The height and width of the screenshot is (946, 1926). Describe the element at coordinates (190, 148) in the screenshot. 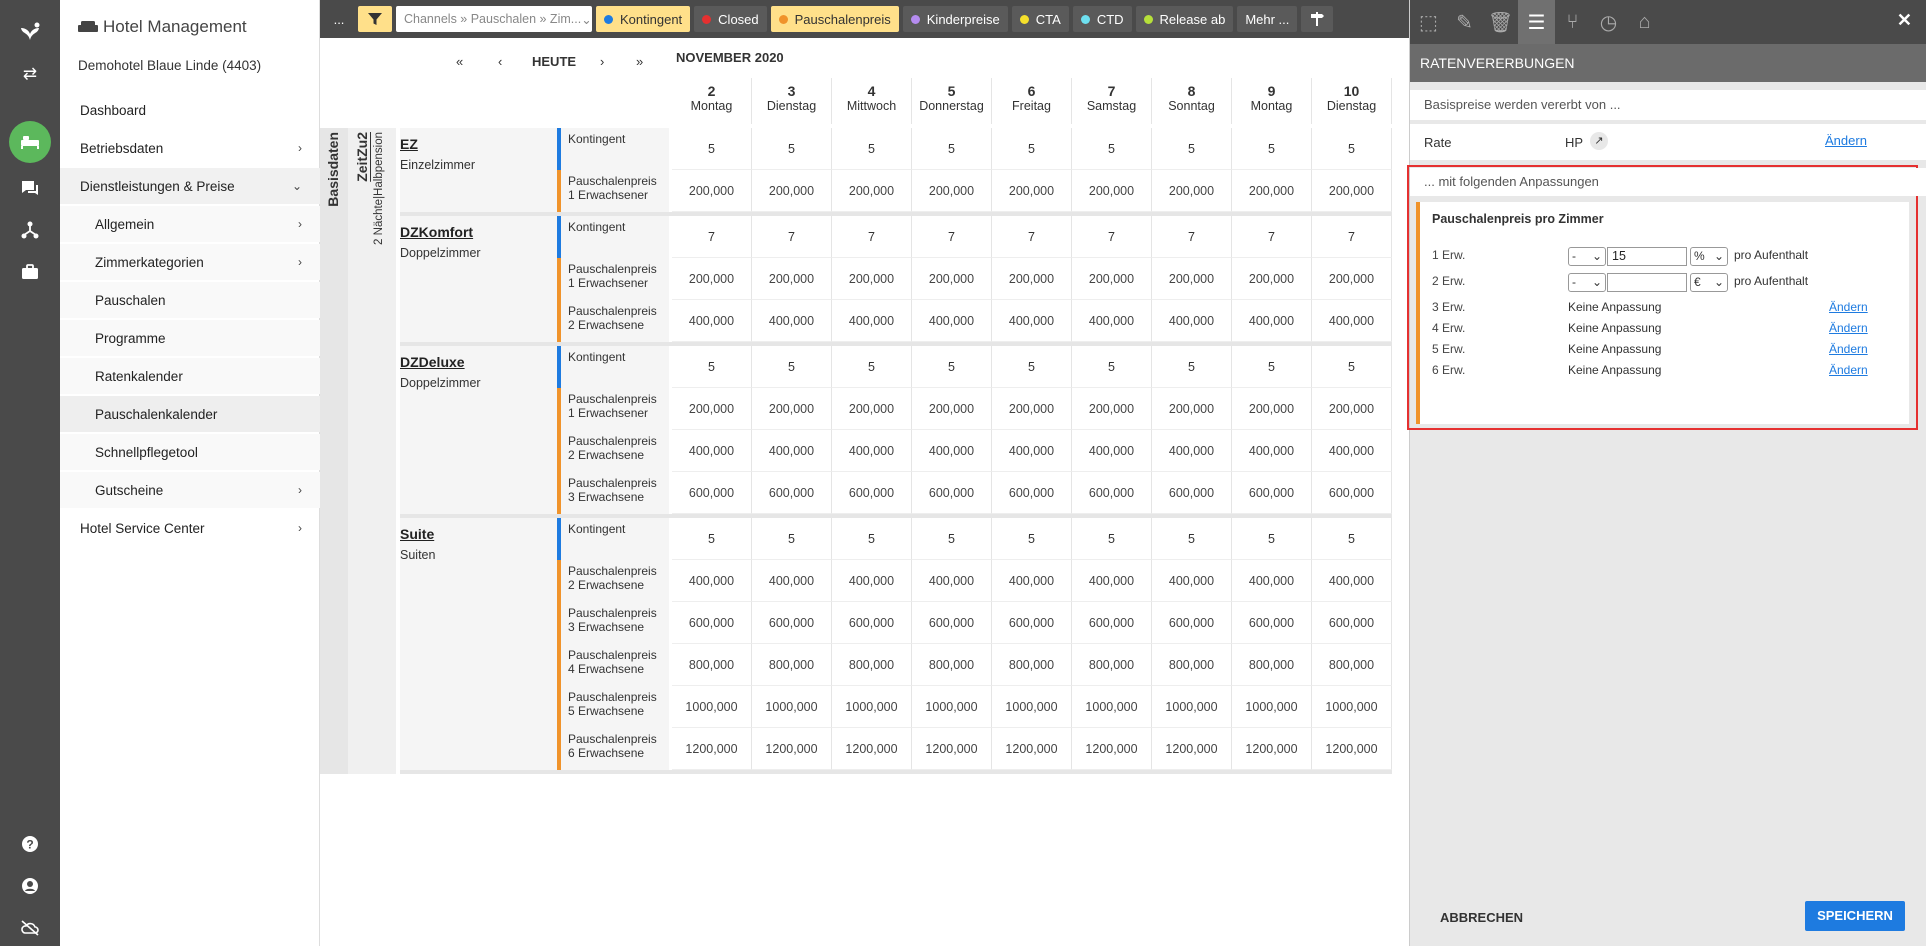

I see `nav-betriebsdaten: Betriebsdaten ›` at that location.